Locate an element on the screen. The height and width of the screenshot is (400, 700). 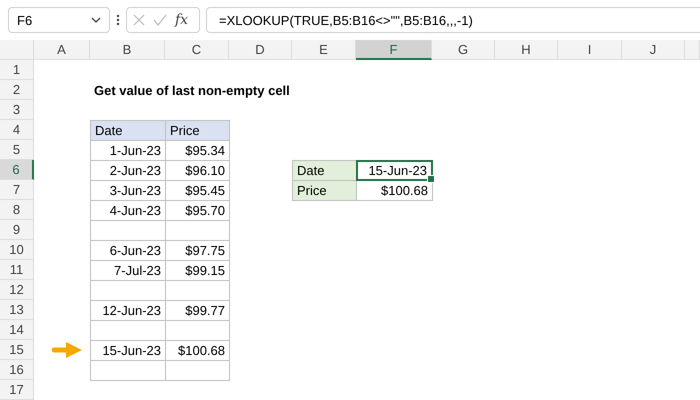
row-header: 14 is located at coordinates (17, 330).